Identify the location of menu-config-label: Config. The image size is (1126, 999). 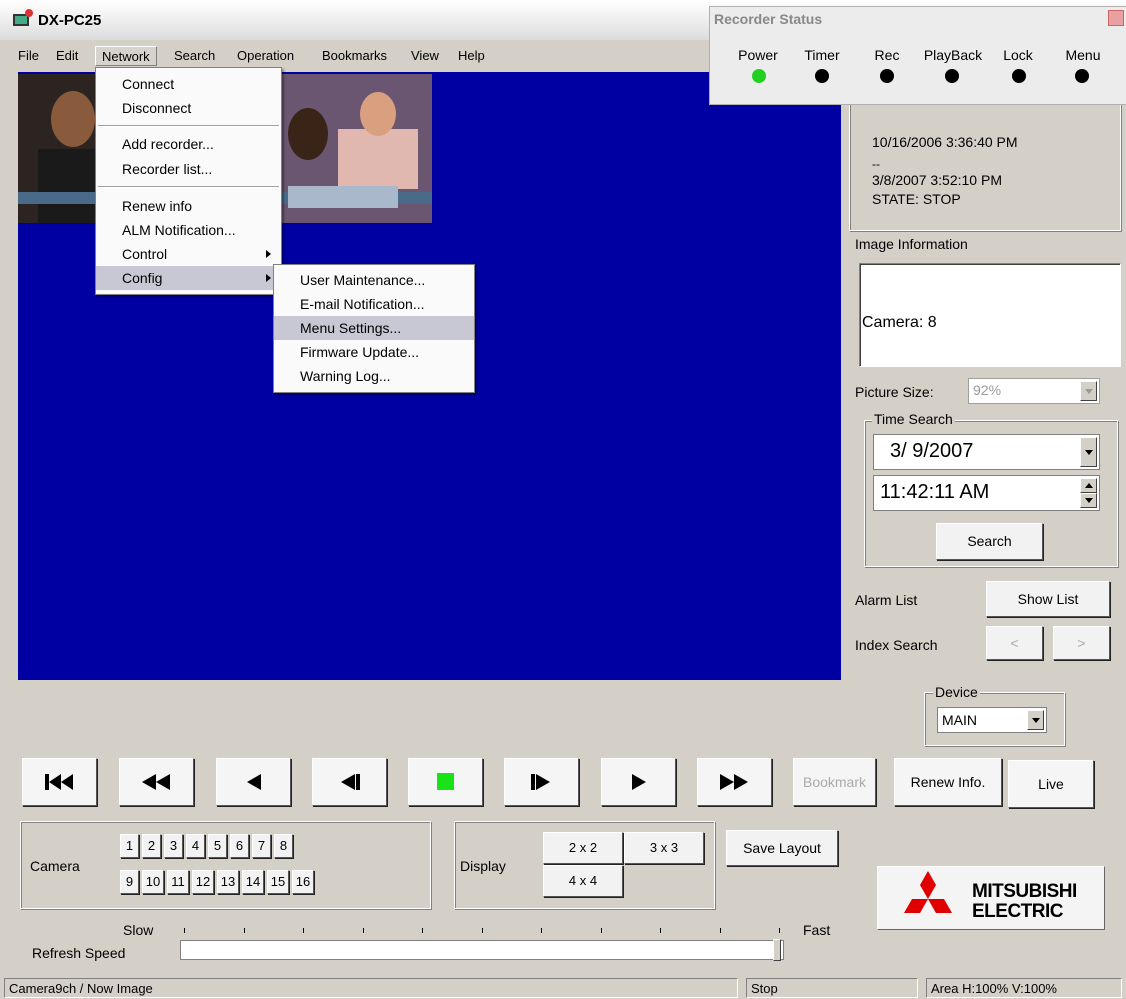
(142, 278).